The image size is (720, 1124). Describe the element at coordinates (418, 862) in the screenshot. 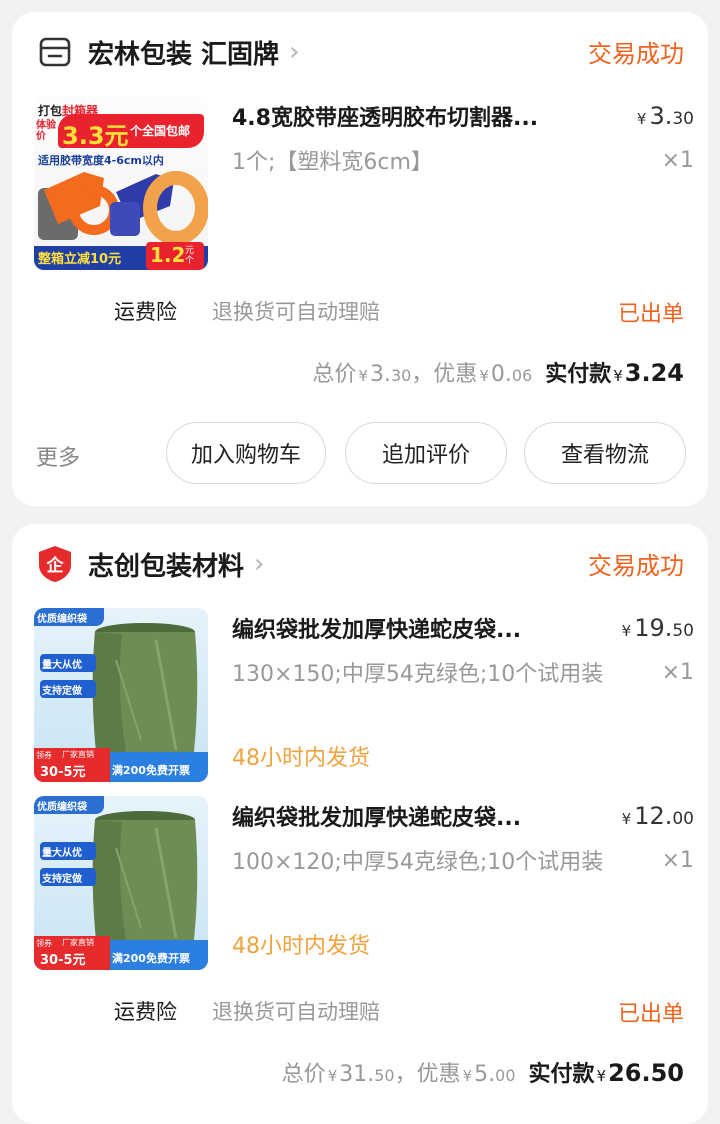

I see `product-spec: 100×120;中厚54克绿色;10个试用装` at that location.